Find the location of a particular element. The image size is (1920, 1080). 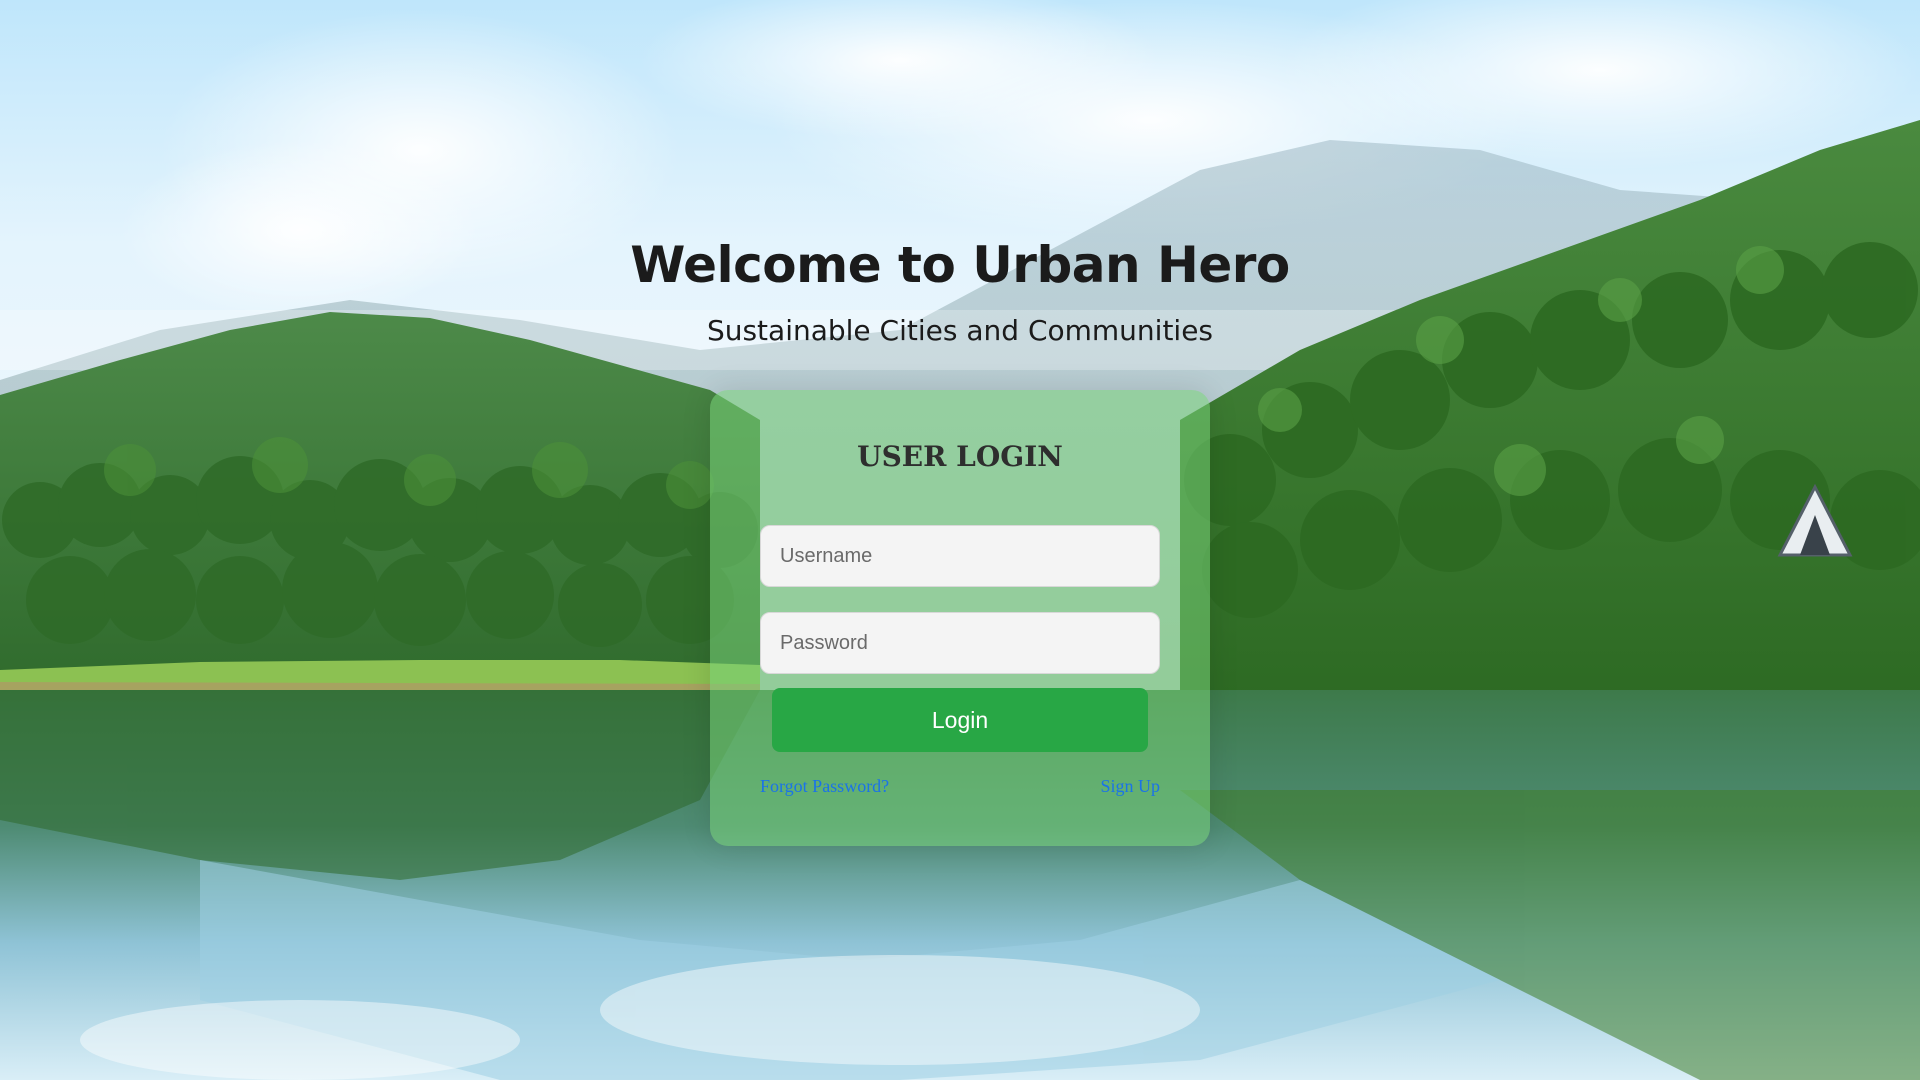

forgot-password-link: Forgot Password? is located at coordinates (824, 786).